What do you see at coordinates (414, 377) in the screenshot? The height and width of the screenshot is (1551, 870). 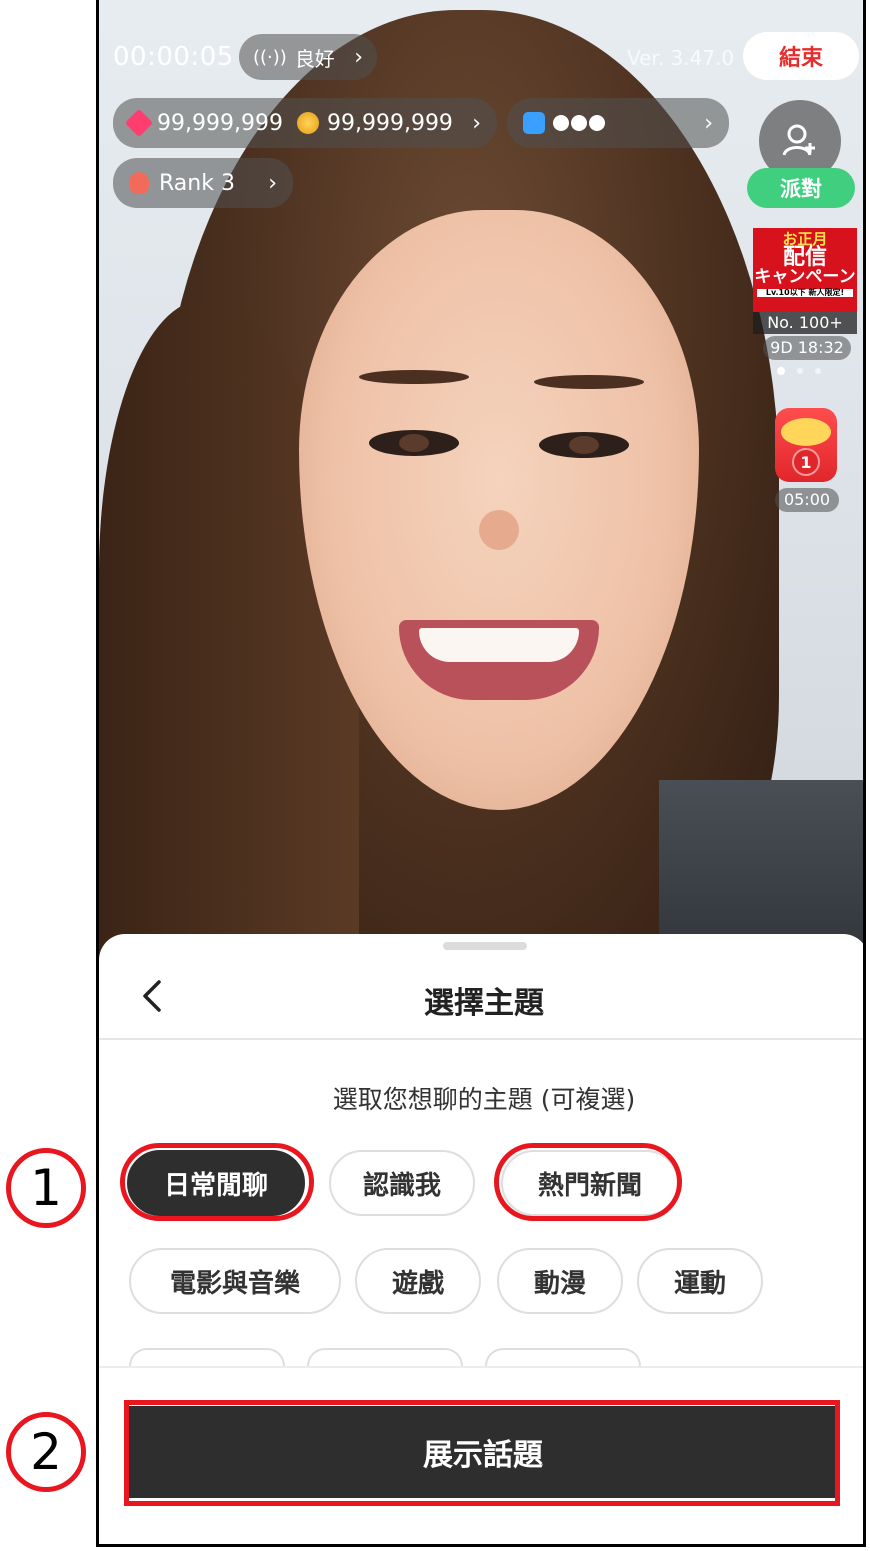 I see `left-eyebrow` at bounding box center [414, 377].